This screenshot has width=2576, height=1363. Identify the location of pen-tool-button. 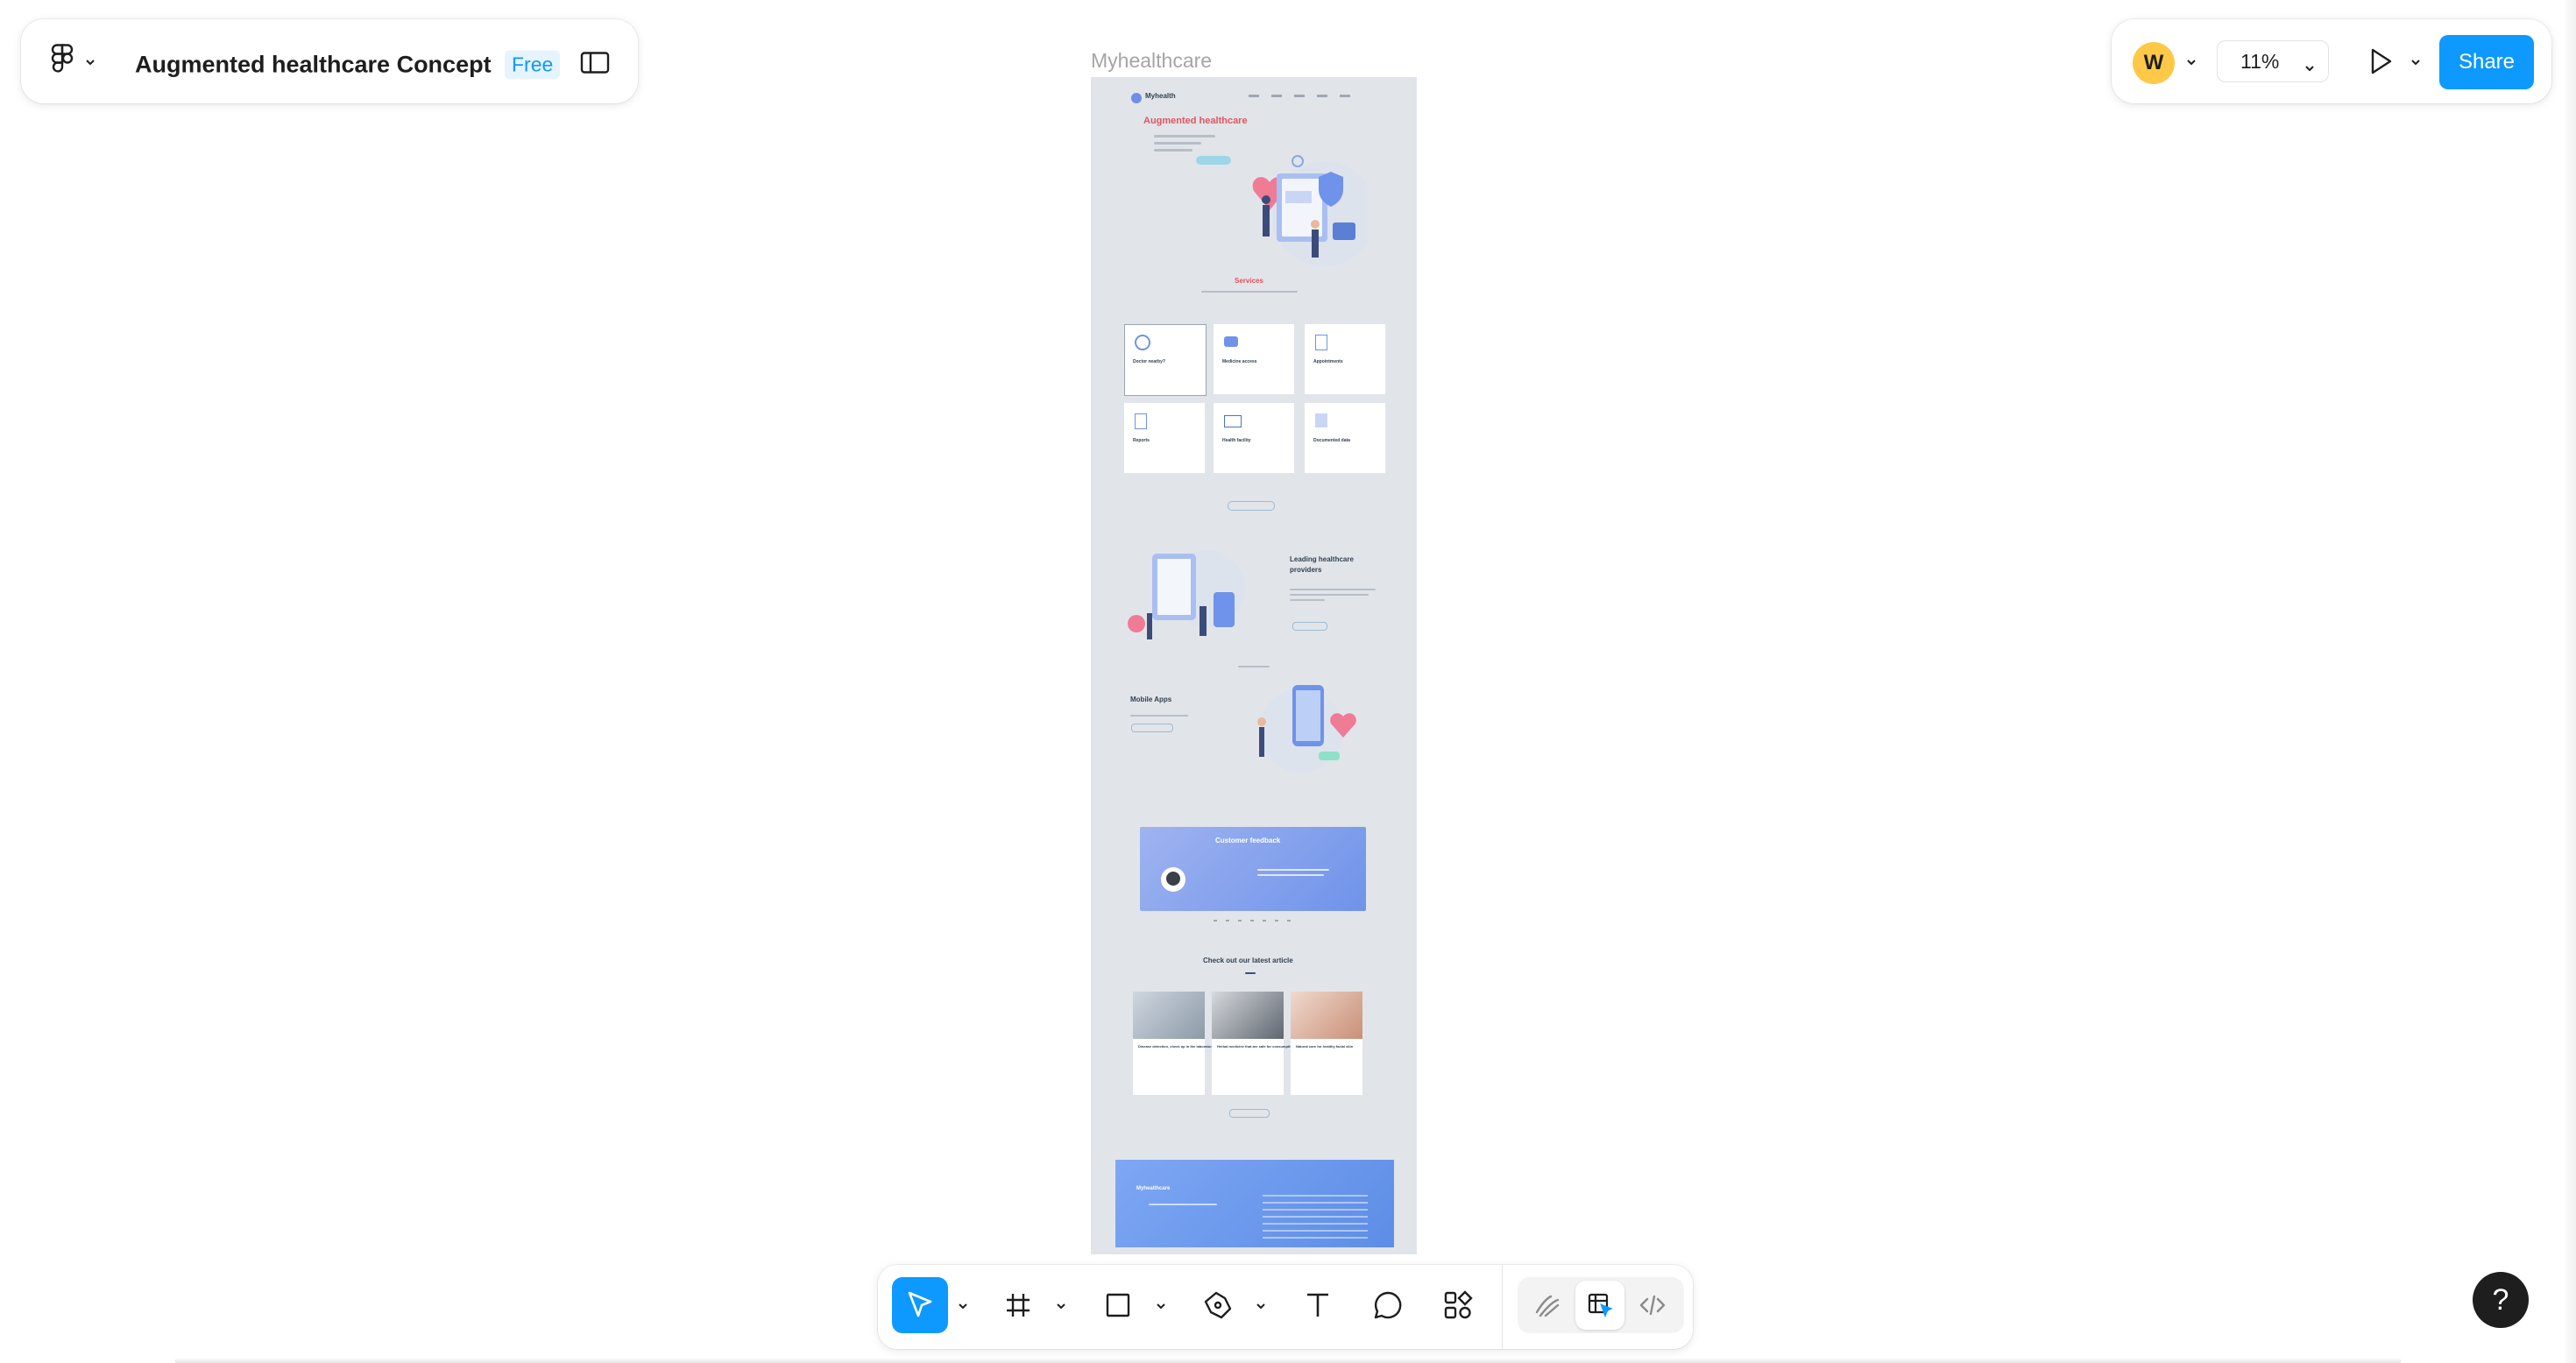
(1218, 1305).